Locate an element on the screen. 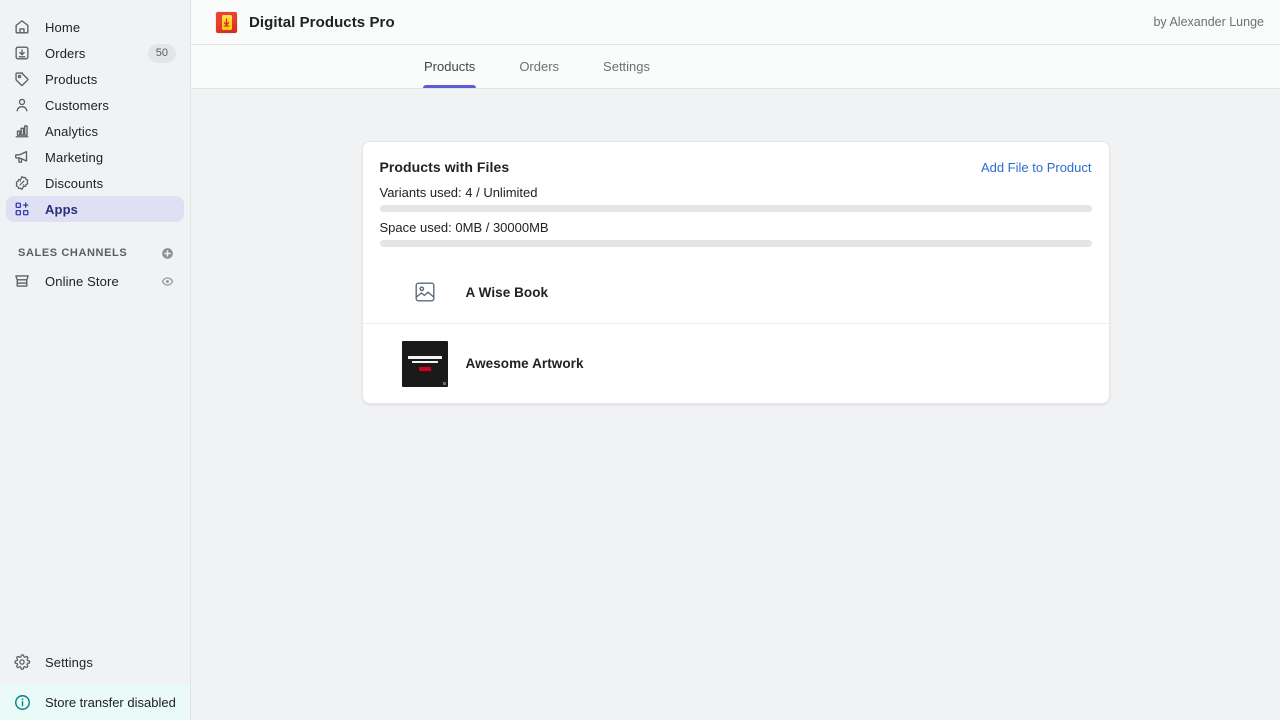  products-icon is located at coordinates (22, 79).